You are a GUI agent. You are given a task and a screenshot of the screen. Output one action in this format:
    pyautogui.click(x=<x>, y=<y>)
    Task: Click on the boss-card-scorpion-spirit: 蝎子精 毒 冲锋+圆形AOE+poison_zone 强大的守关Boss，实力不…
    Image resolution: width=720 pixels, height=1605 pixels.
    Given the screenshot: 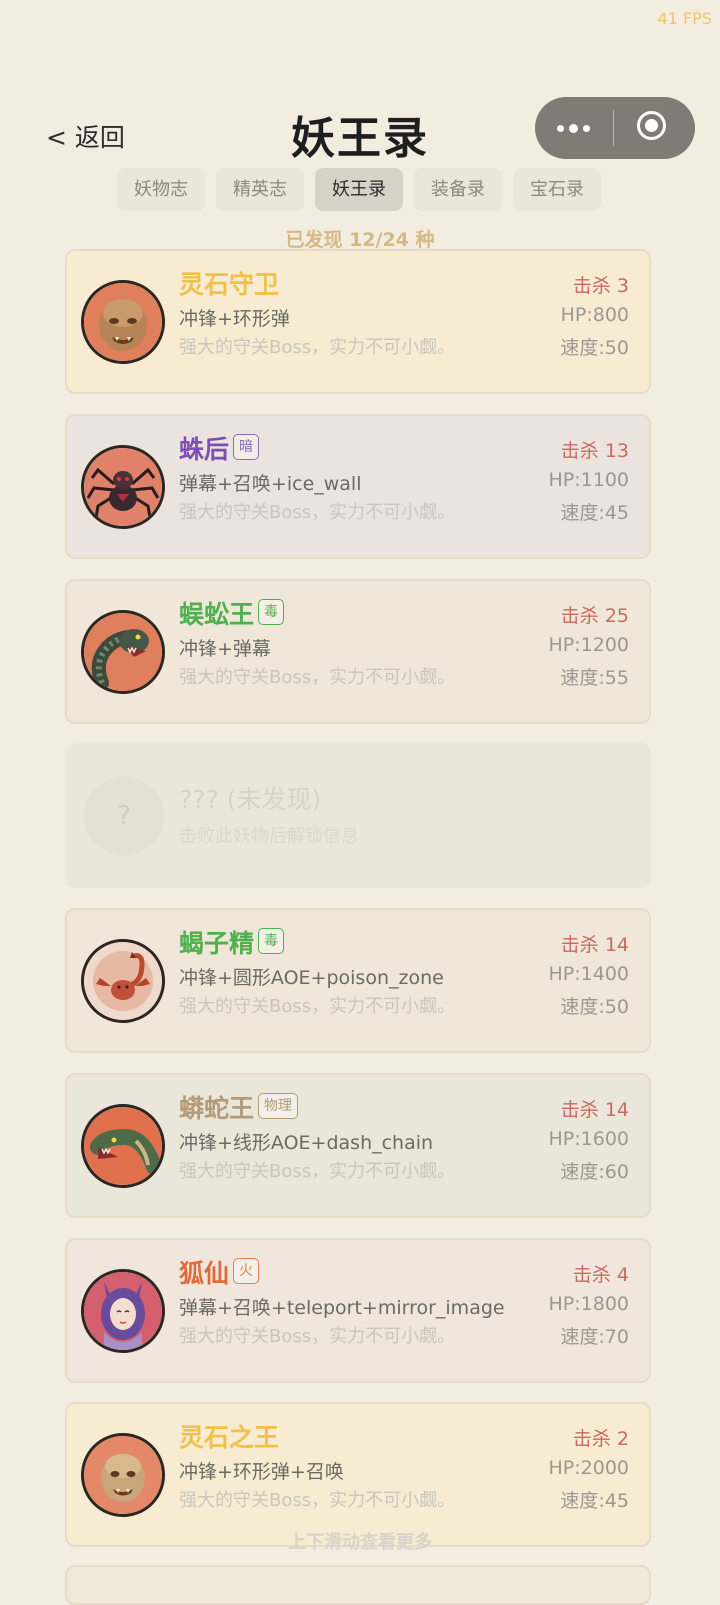 What is the action you would take?
    pyautogui.click(x=358, y=980)
    